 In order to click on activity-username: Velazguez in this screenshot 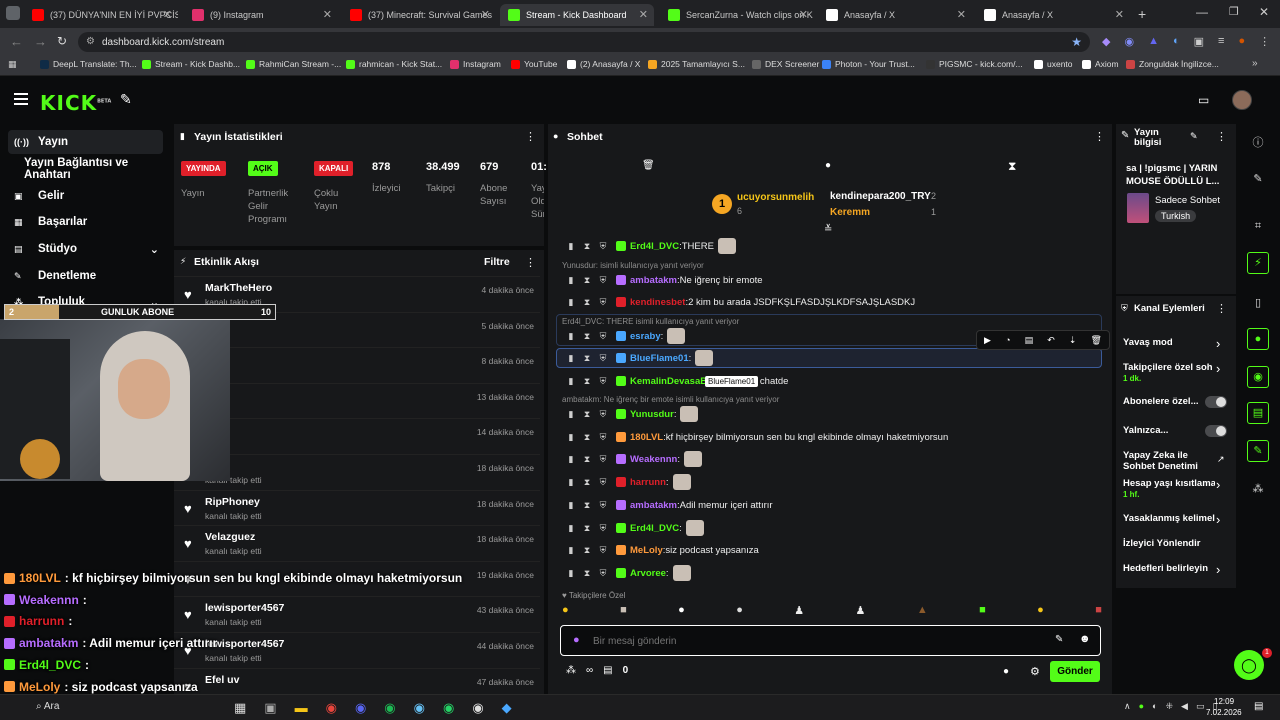, I will do `click(230, 537)`.